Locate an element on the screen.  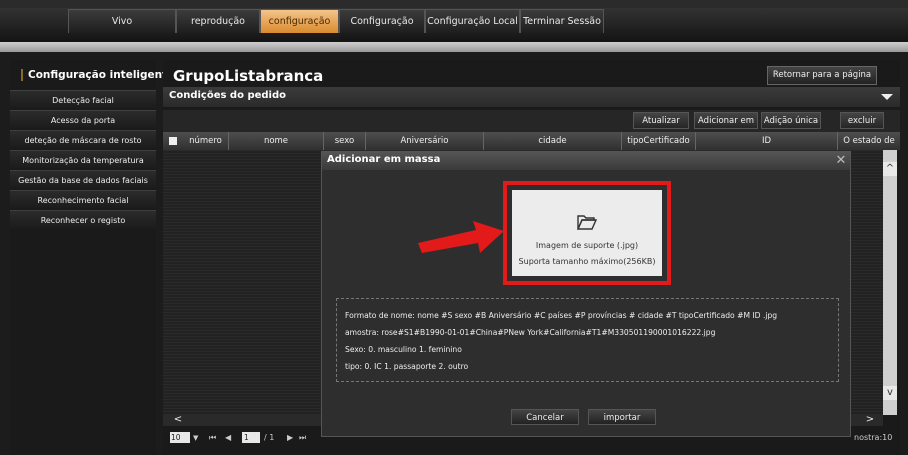
upload-size-text: Suporta tamanho máximo(256KB) is located at coordinates (587, 261).